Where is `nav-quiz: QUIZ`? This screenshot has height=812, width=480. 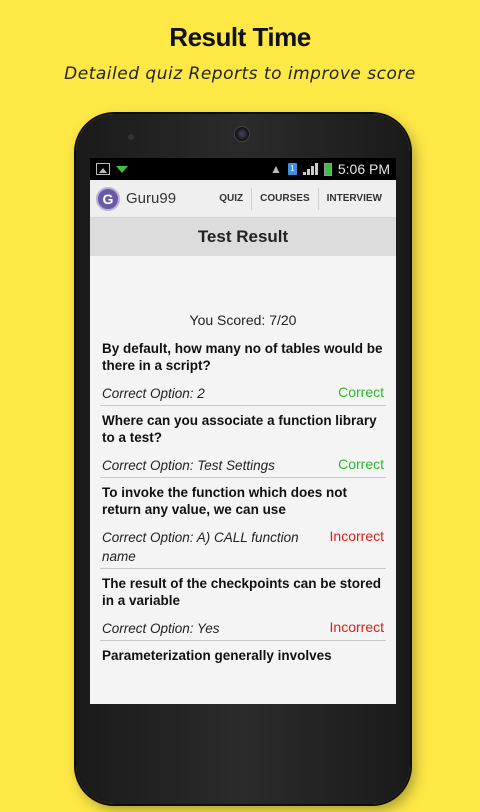 nav-quiz: QUIZ is located at coordinates (231, 199).